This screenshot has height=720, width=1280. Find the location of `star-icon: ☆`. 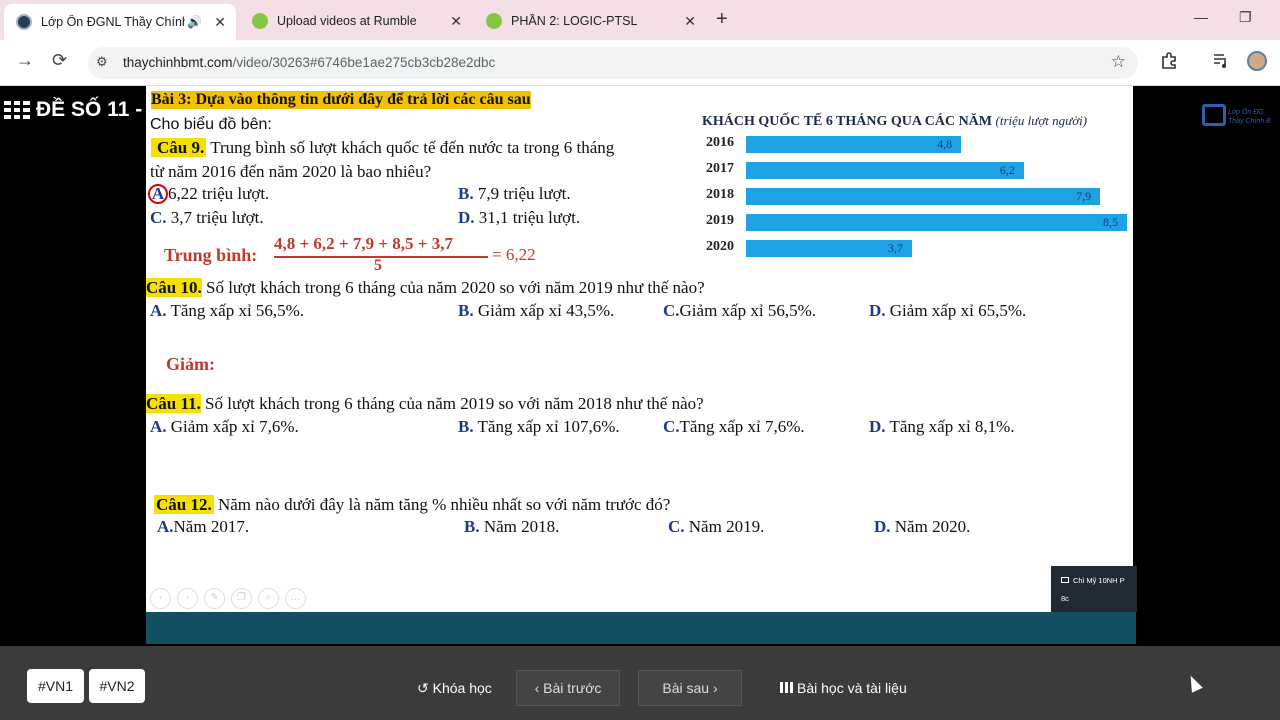

star-icon: ☆ is located at coordinates (1118, 62).